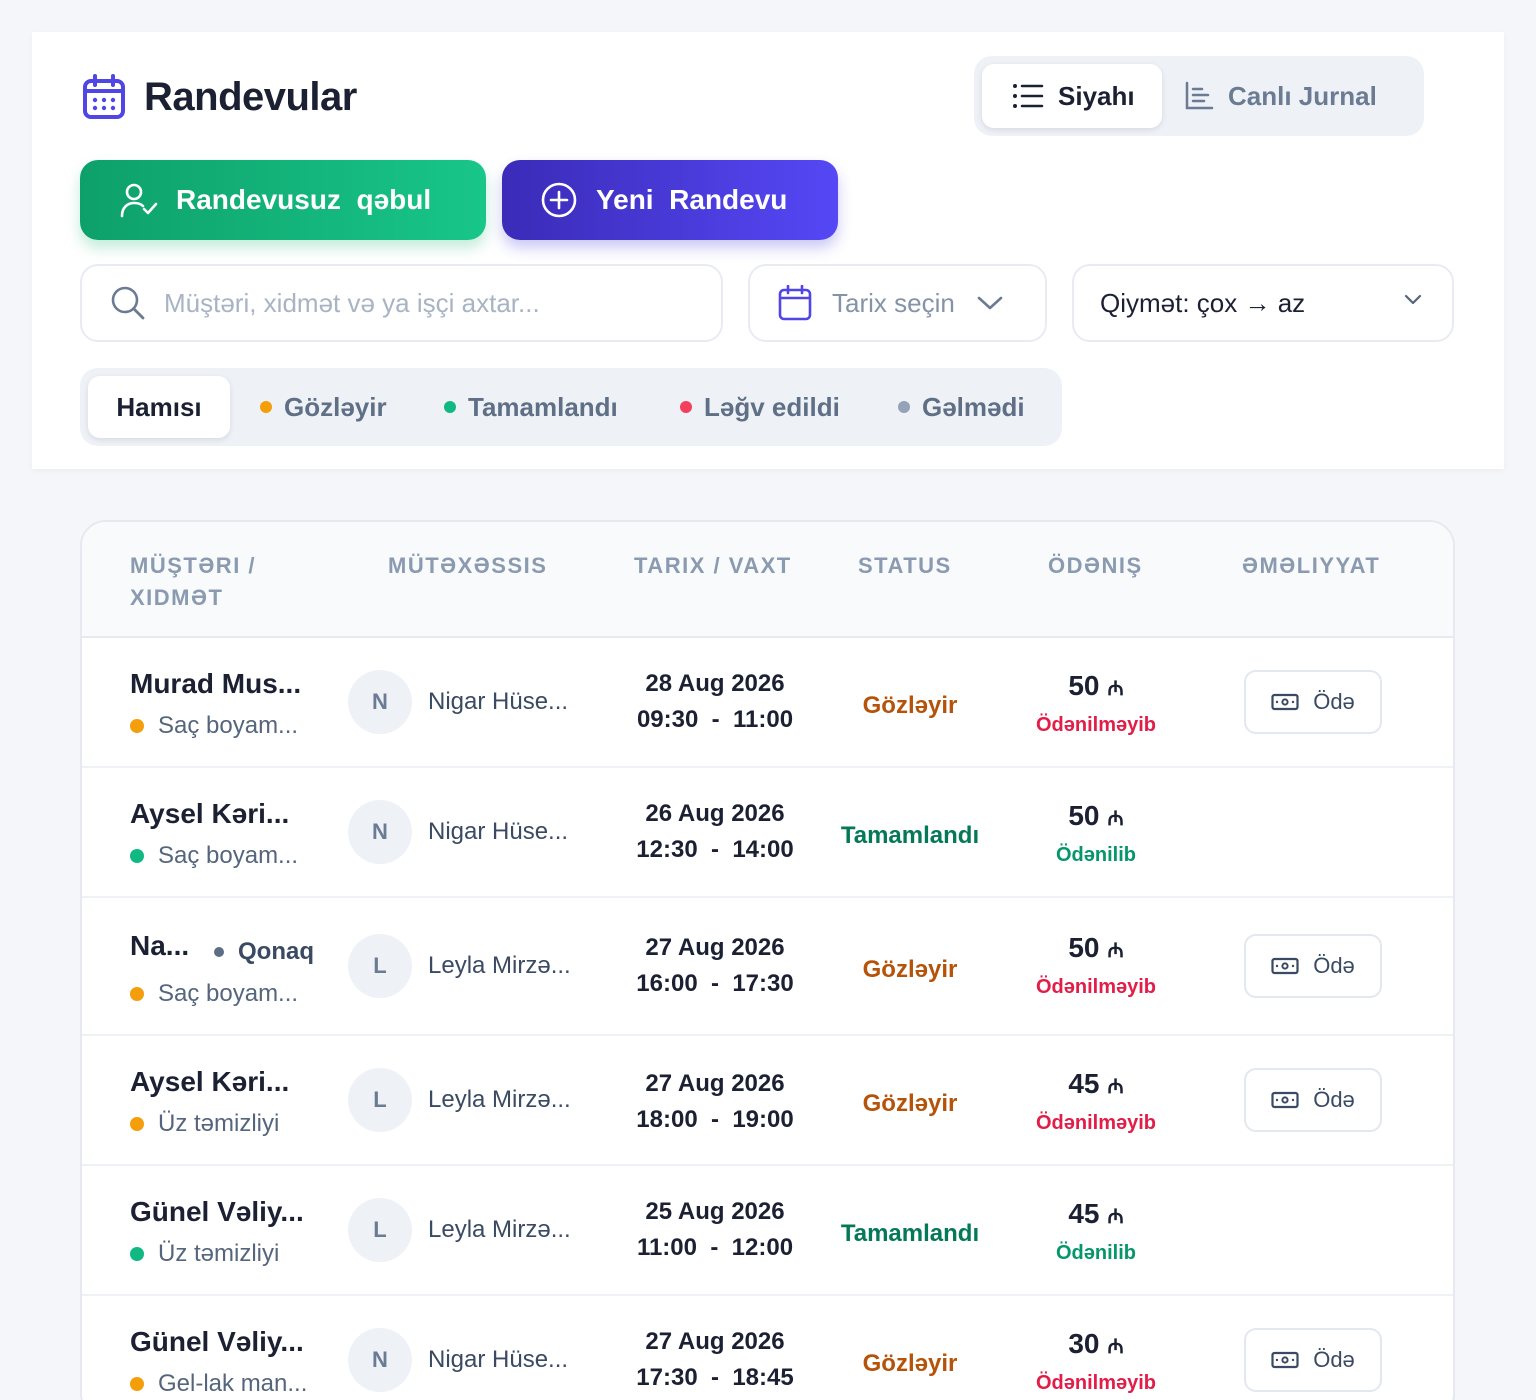 The width and height of the screenshot is (1536, 1400). I want to click on page-header: Randevular, so click(219, 97).